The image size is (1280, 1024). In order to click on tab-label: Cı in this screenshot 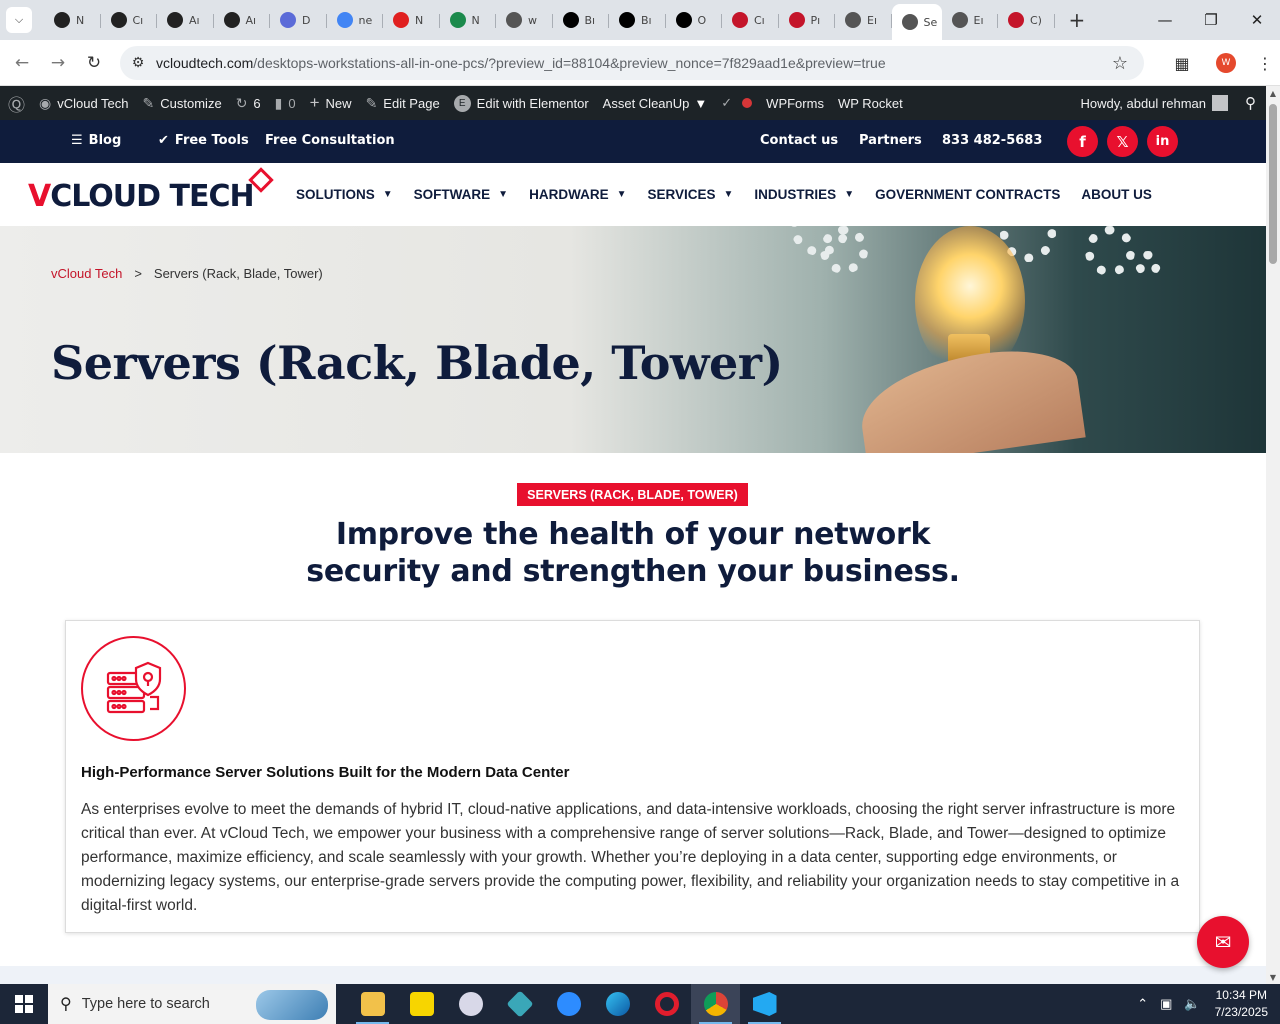, I will do `click(138, 20)`.